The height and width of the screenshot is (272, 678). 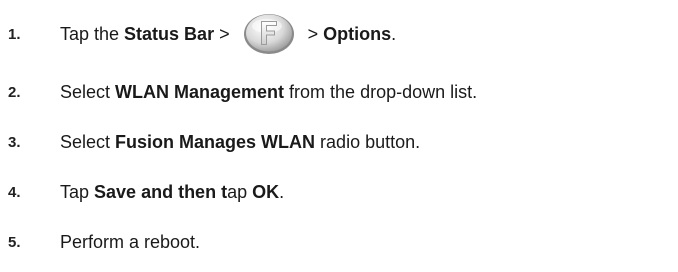 What do you see at coordinates (357, 34) in the screenshot?
I see `ui-term: Options` at bounding box center [357, 34].